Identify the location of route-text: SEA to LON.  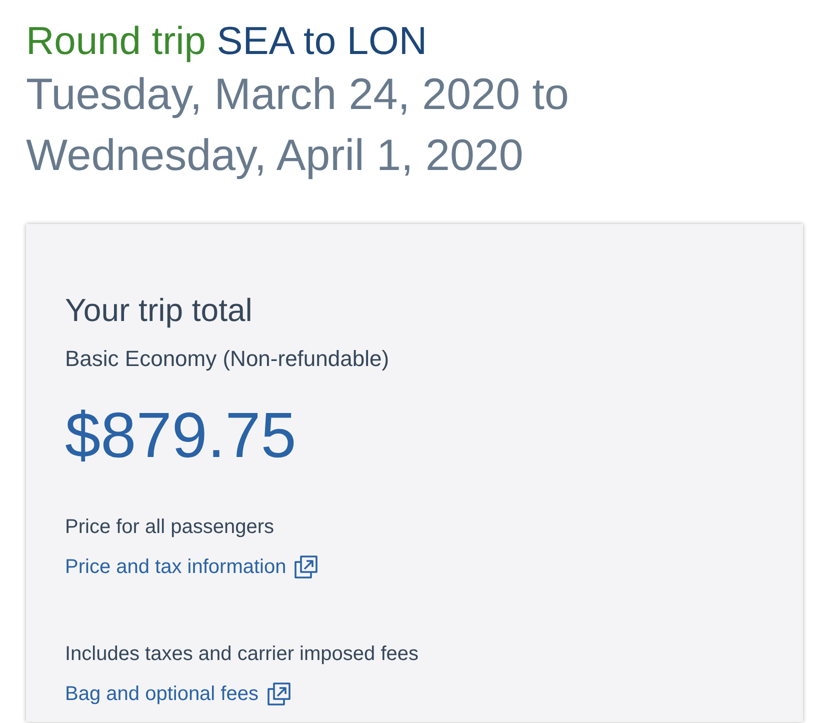
(322, 41).